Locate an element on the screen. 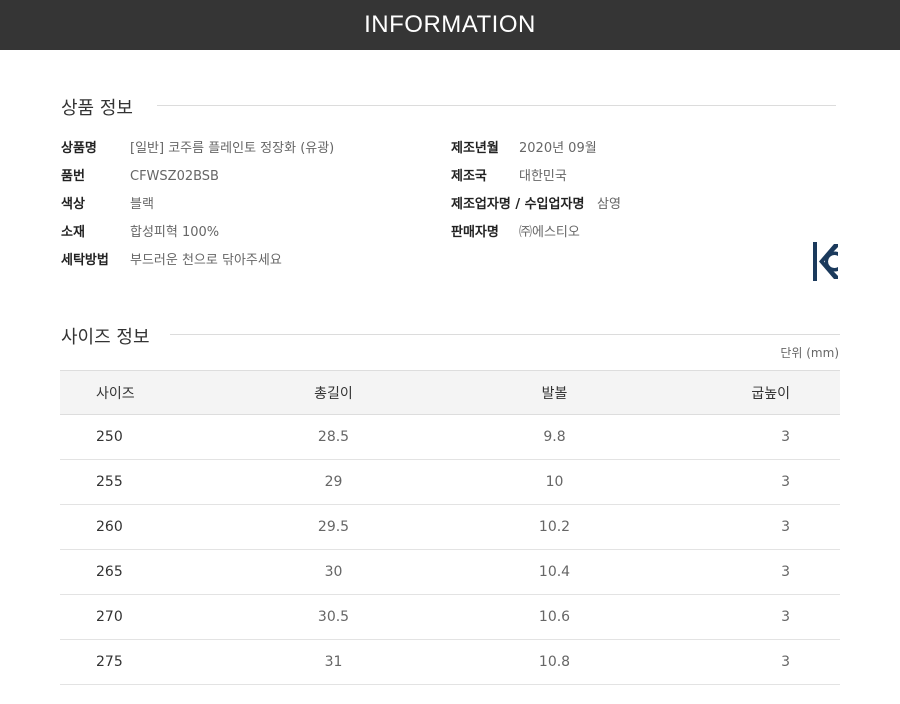 This screenshot has height=704, width=900. cell-total-length: 31 is located at coordinates (333, 662).